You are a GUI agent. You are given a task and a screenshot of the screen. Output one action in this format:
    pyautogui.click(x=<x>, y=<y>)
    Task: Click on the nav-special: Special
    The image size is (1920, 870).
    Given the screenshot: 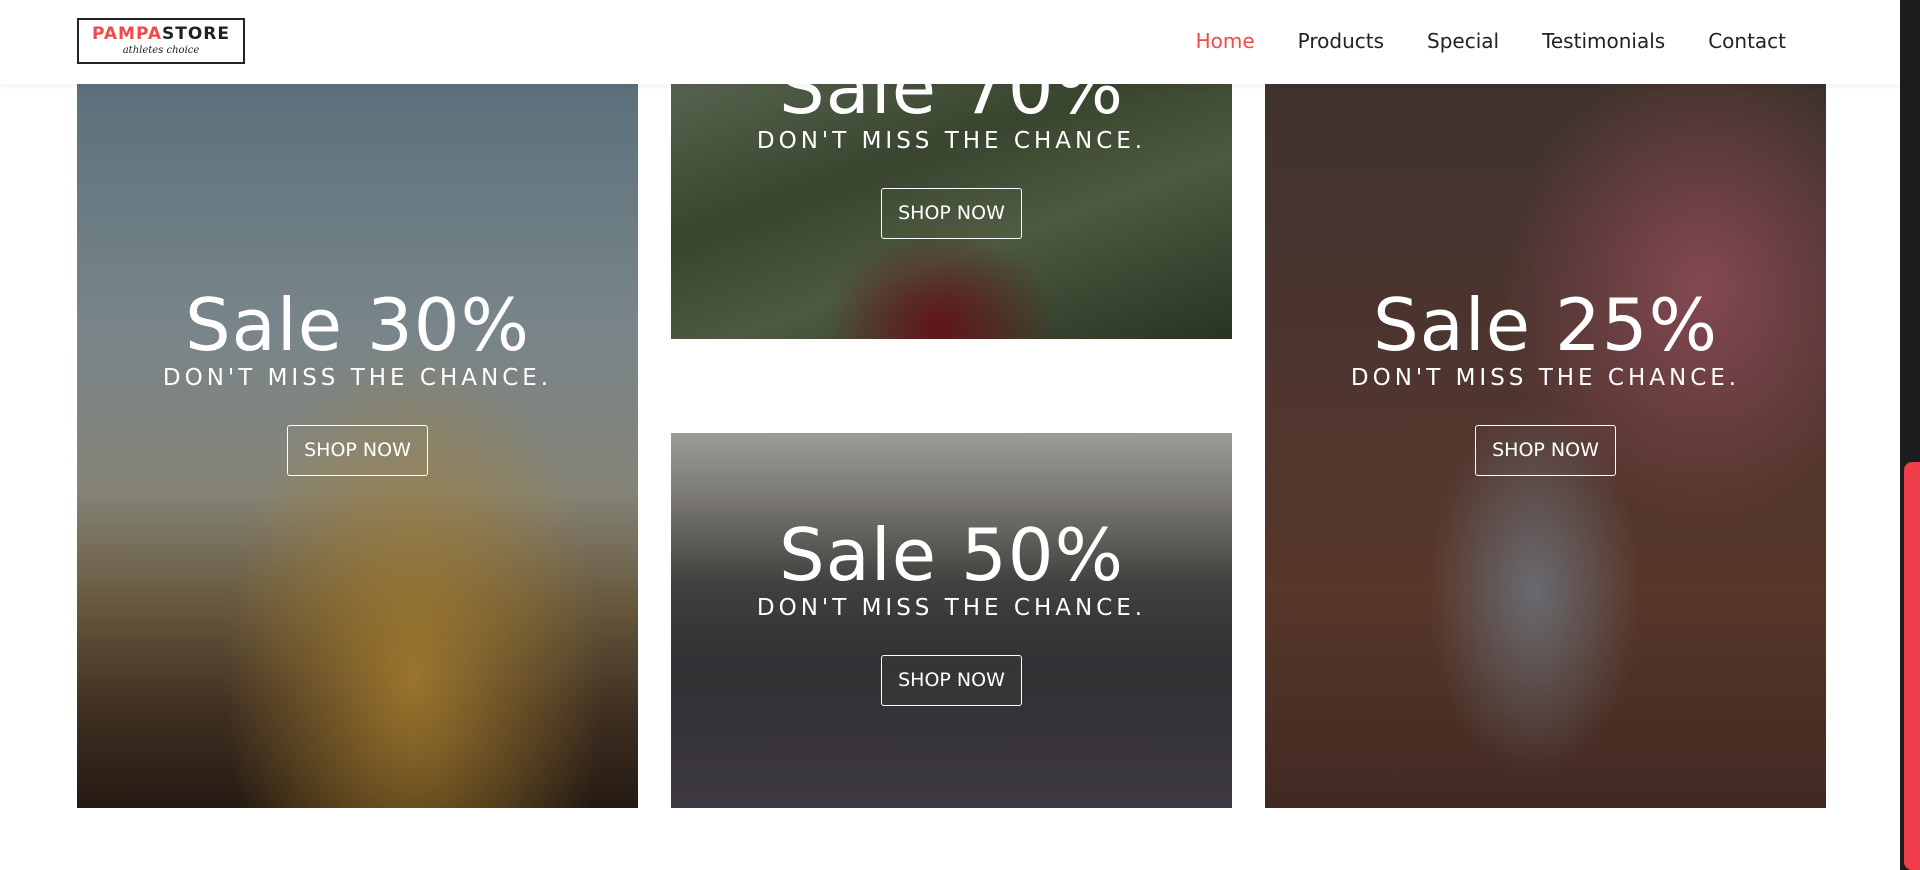 What is the action you would take?
    pyautogui.click(x=1463, y=41)
    